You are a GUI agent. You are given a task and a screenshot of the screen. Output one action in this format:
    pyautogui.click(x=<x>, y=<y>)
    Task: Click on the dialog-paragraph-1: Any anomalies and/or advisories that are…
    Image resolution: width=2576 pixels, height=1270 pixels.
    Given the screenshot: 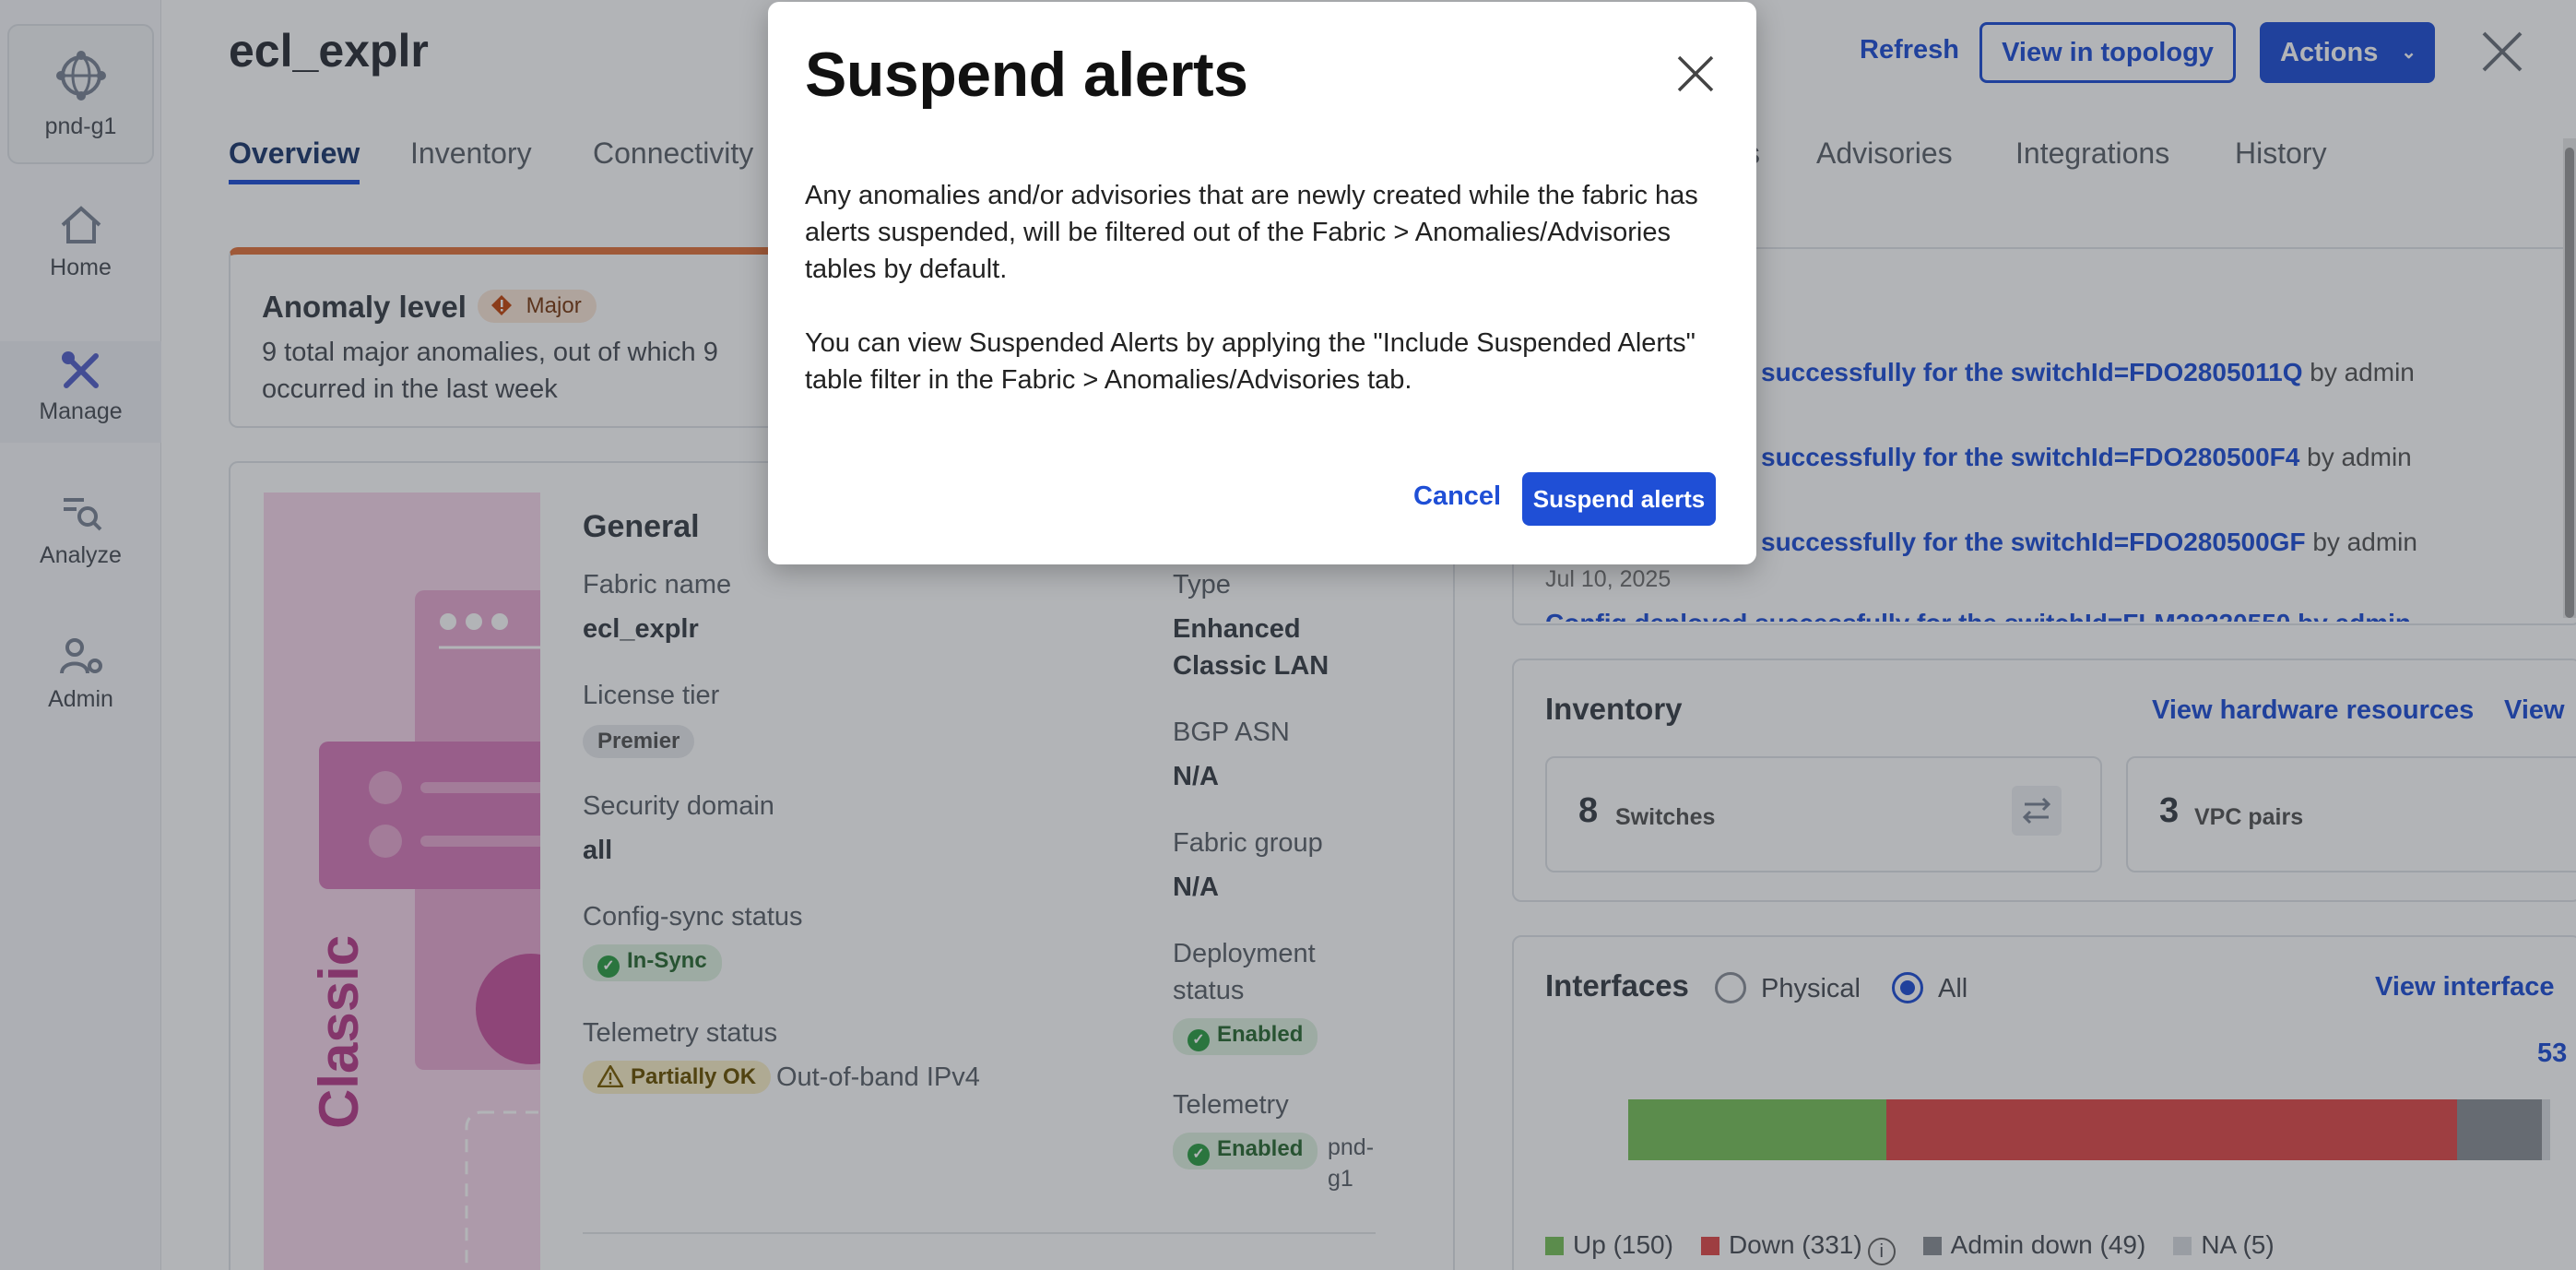 What is the action you would take?
    pyautogui.click(x=1251, y=232)
    